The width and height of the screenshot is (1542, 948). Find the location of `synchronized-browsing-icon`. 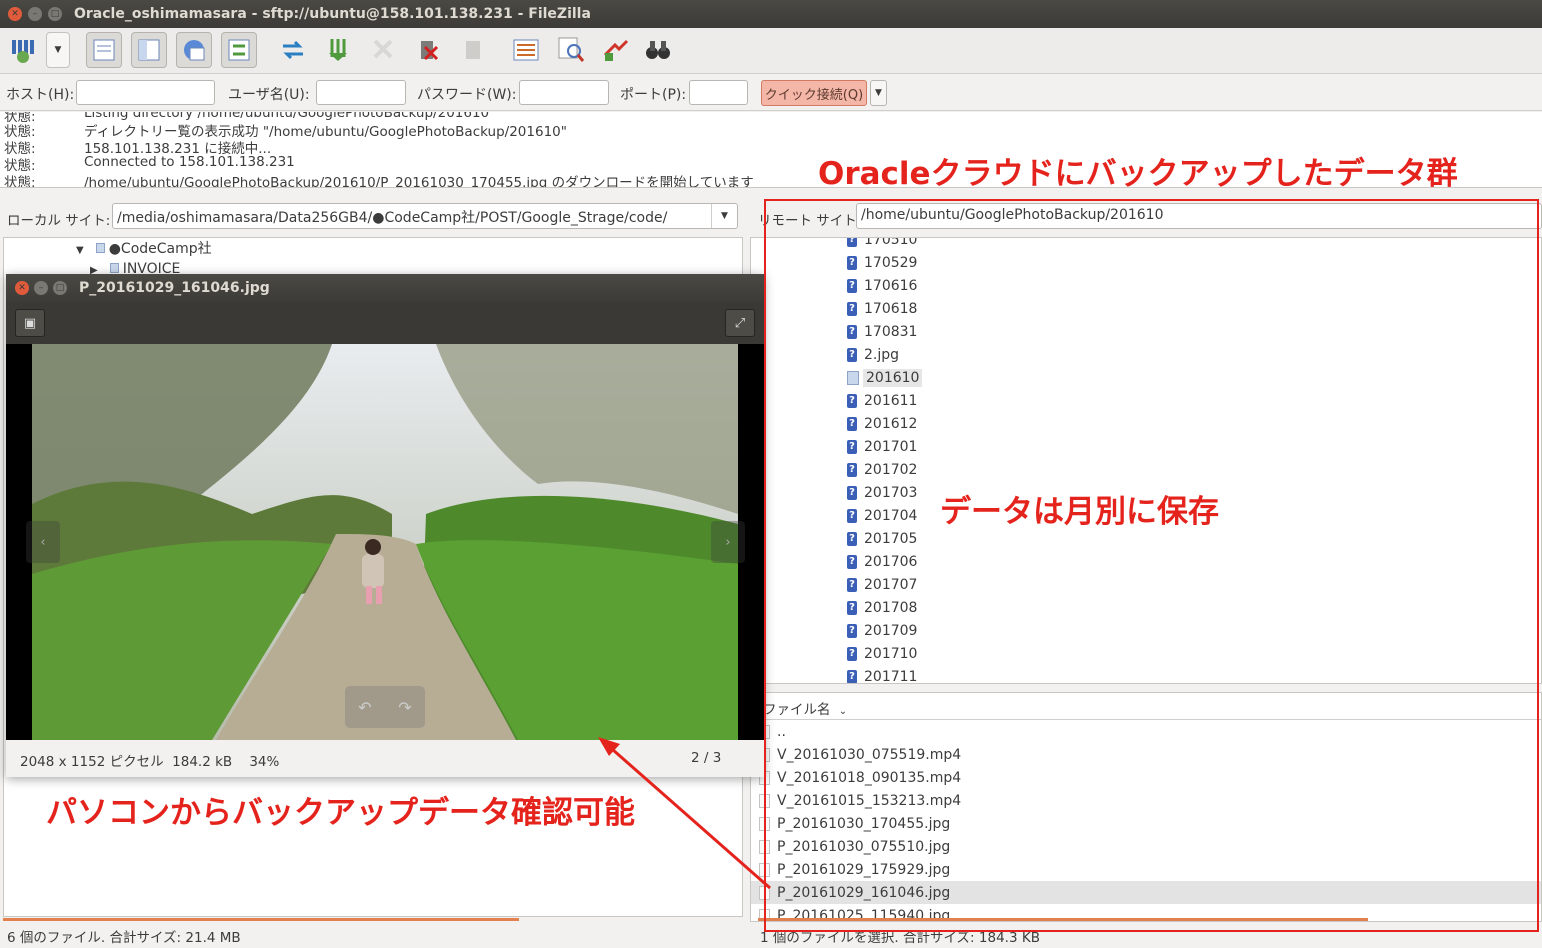

synchronized-browsing-icon is located at coordinates (616, 50).